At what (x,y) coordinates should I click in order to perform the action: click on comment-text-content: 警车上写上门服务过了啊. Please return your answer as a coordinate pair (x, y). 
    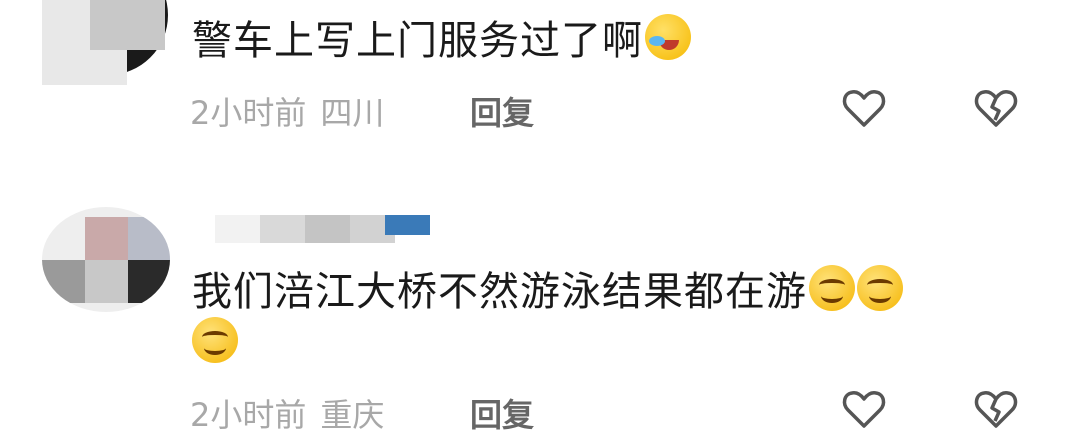
    Looking at the image, I should click on (417, 41).